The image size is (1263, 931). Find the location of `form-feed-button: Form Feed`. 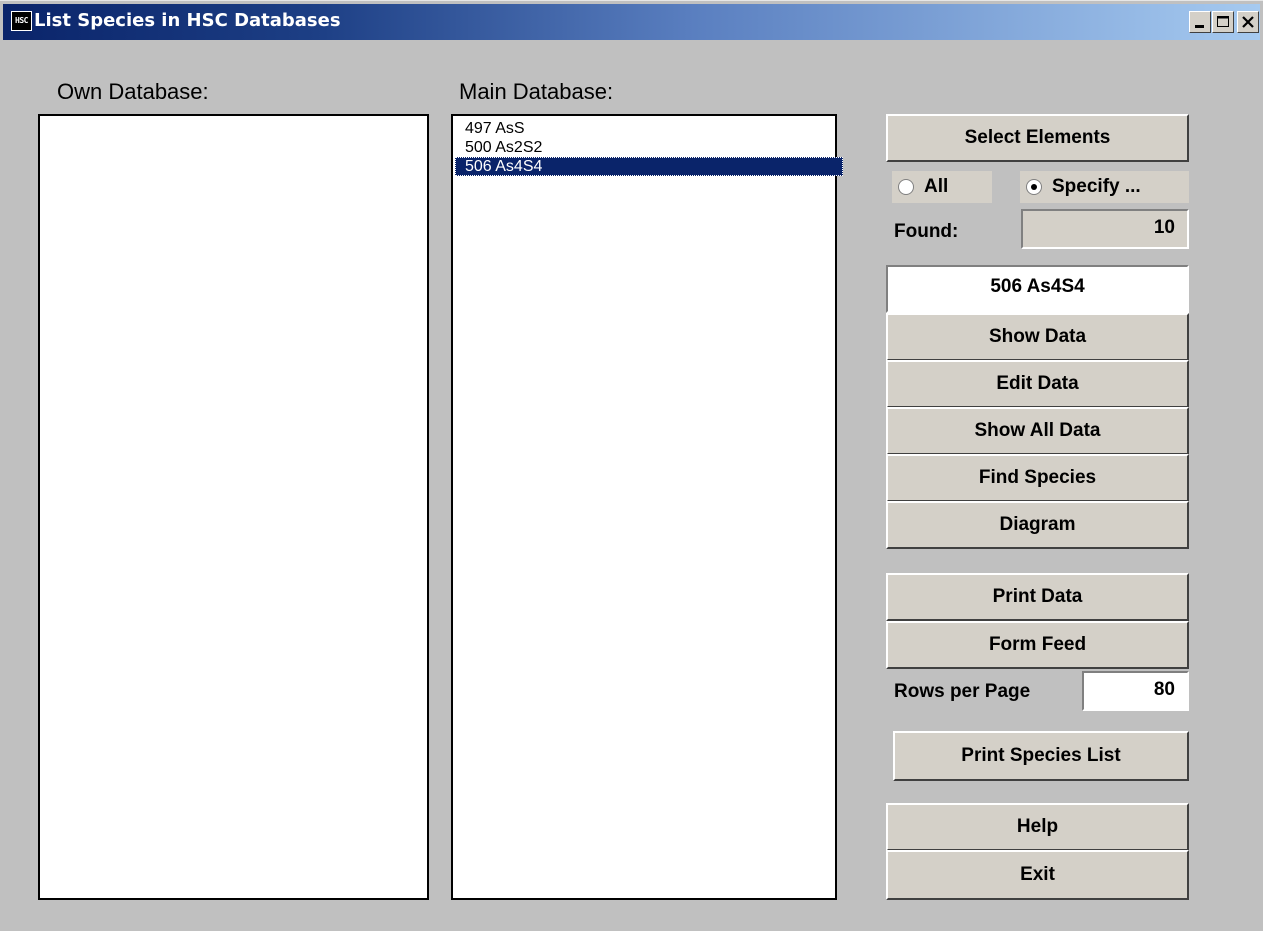

form-feed-button: Form Feed is located at coordinates (1037, 645).